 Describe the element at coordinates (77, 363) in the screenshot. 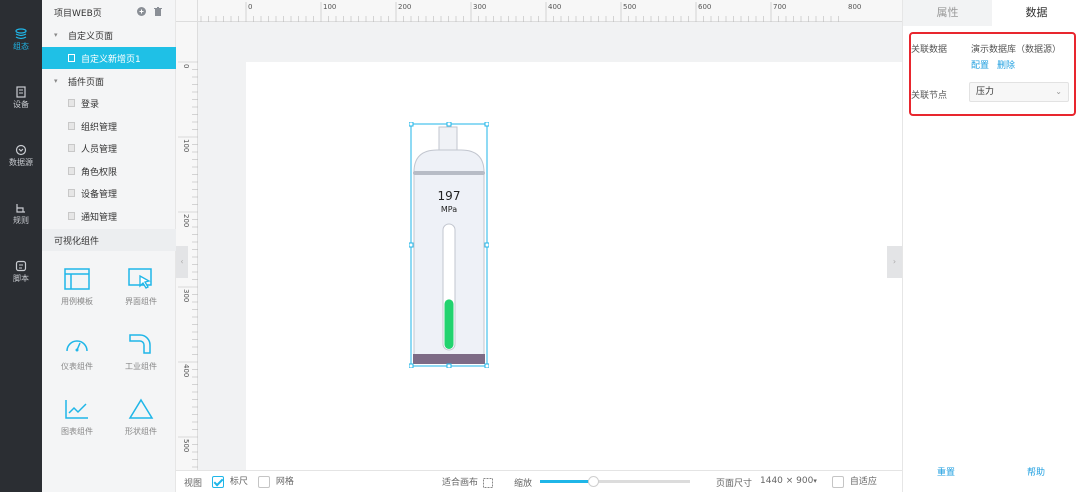

I see `component-gauge: 仪表组件` at that location.